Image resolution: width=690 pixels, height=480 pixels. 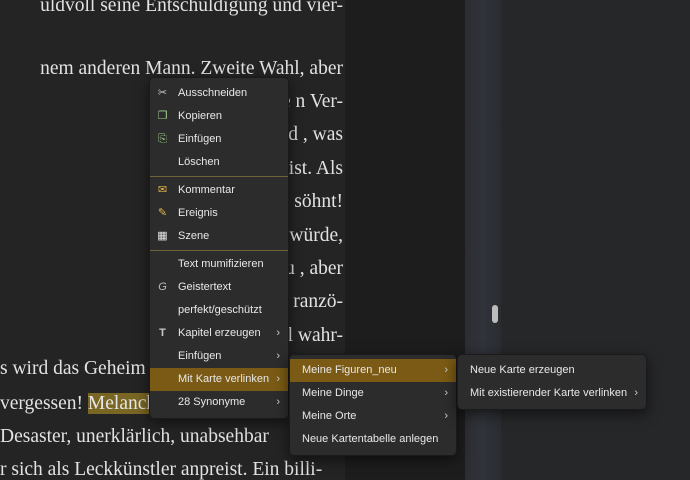 I want to click on editor-scrollbar-thumb, so click(x=495, y=314).